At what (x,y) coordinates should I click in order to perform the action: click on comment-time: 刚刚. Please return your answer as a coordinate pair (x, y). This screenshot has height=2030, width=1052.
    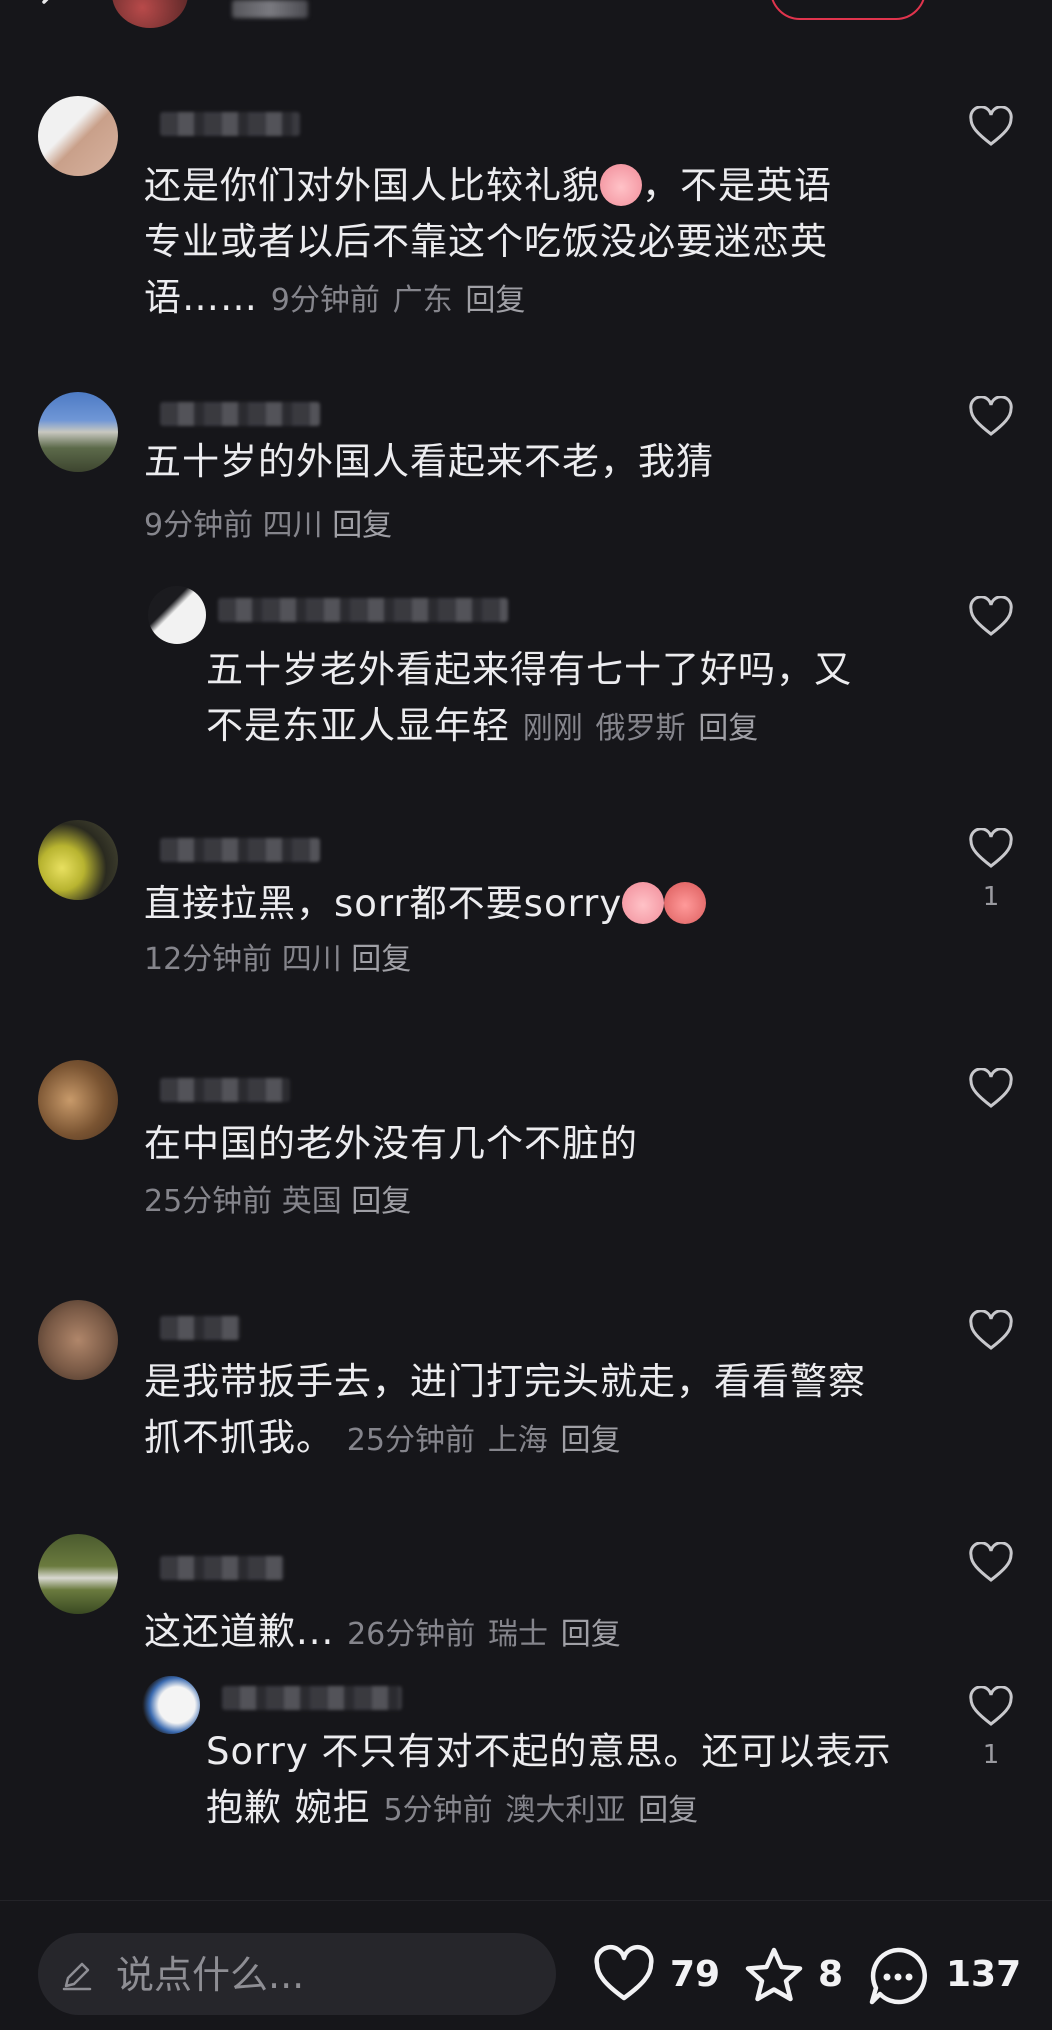
    Looking at the image, I should click on (552, 728).